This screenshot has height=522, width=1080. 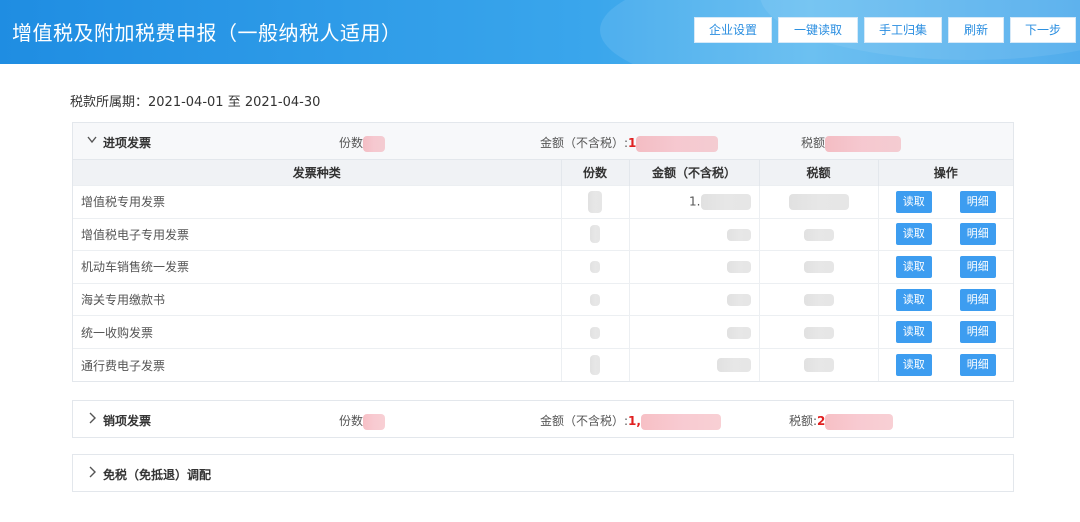 I want to click on page-title: 增值税及附加税费申报（一般纳税人适用）, so click(x=207, y=33).